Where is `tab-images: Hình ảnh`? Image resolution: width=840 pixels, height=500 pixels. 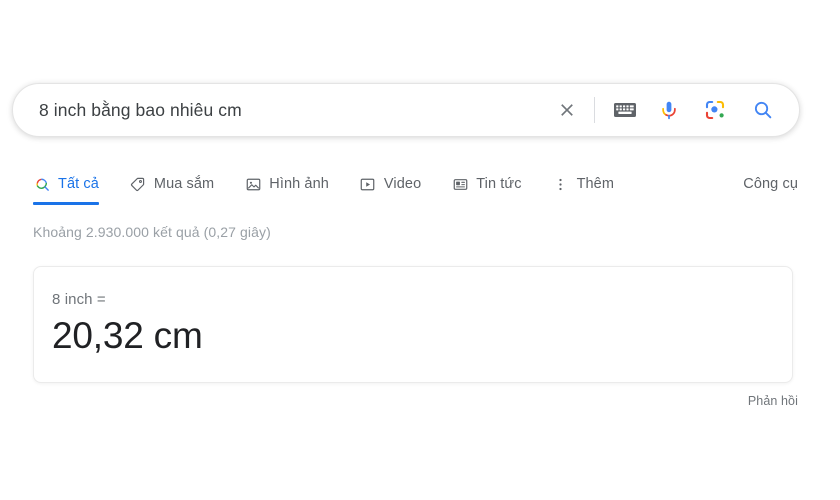
tab-images: Hình ảnh is located at coordinates (286, 184).